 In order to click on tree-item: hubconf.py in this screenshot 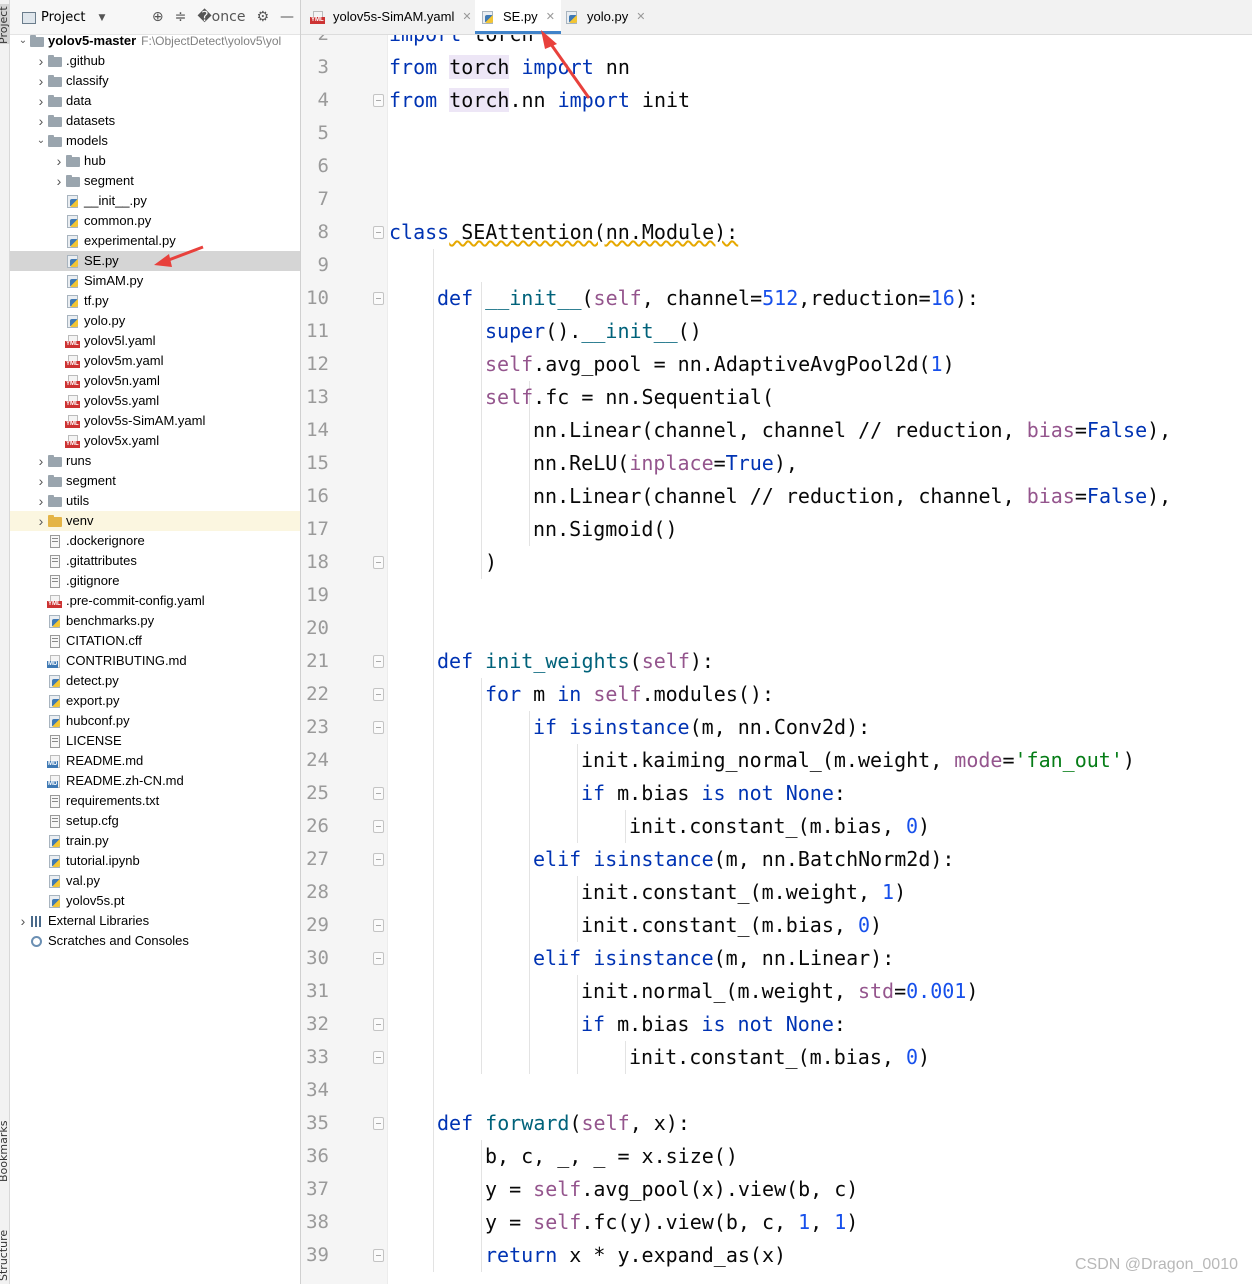, I will do `click(155, 721)`.